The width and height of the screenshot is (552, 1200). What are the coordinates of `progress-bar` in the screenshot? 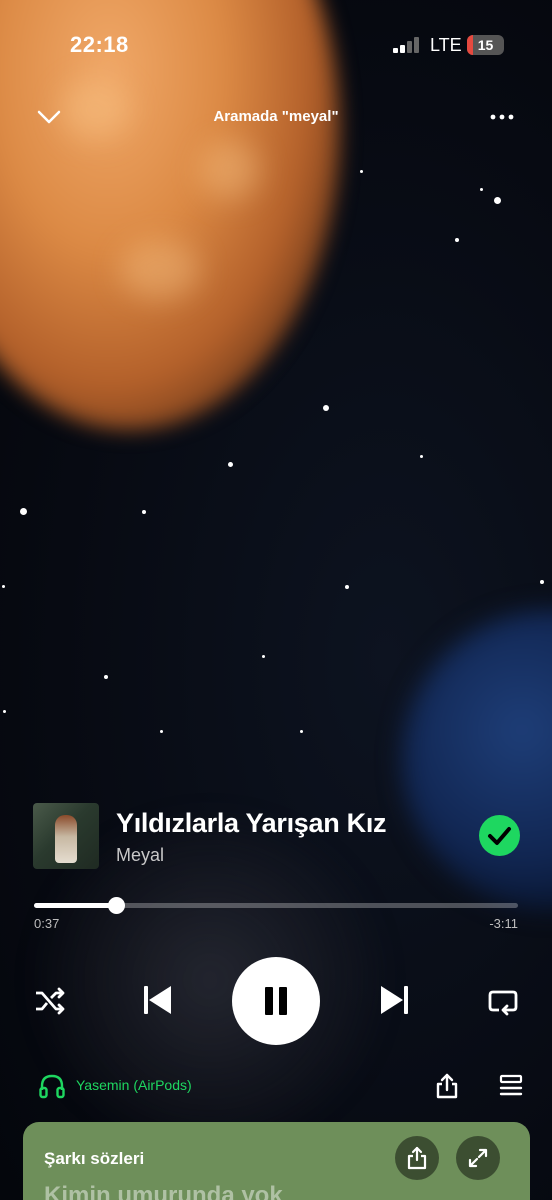 It's located at (276, 905).